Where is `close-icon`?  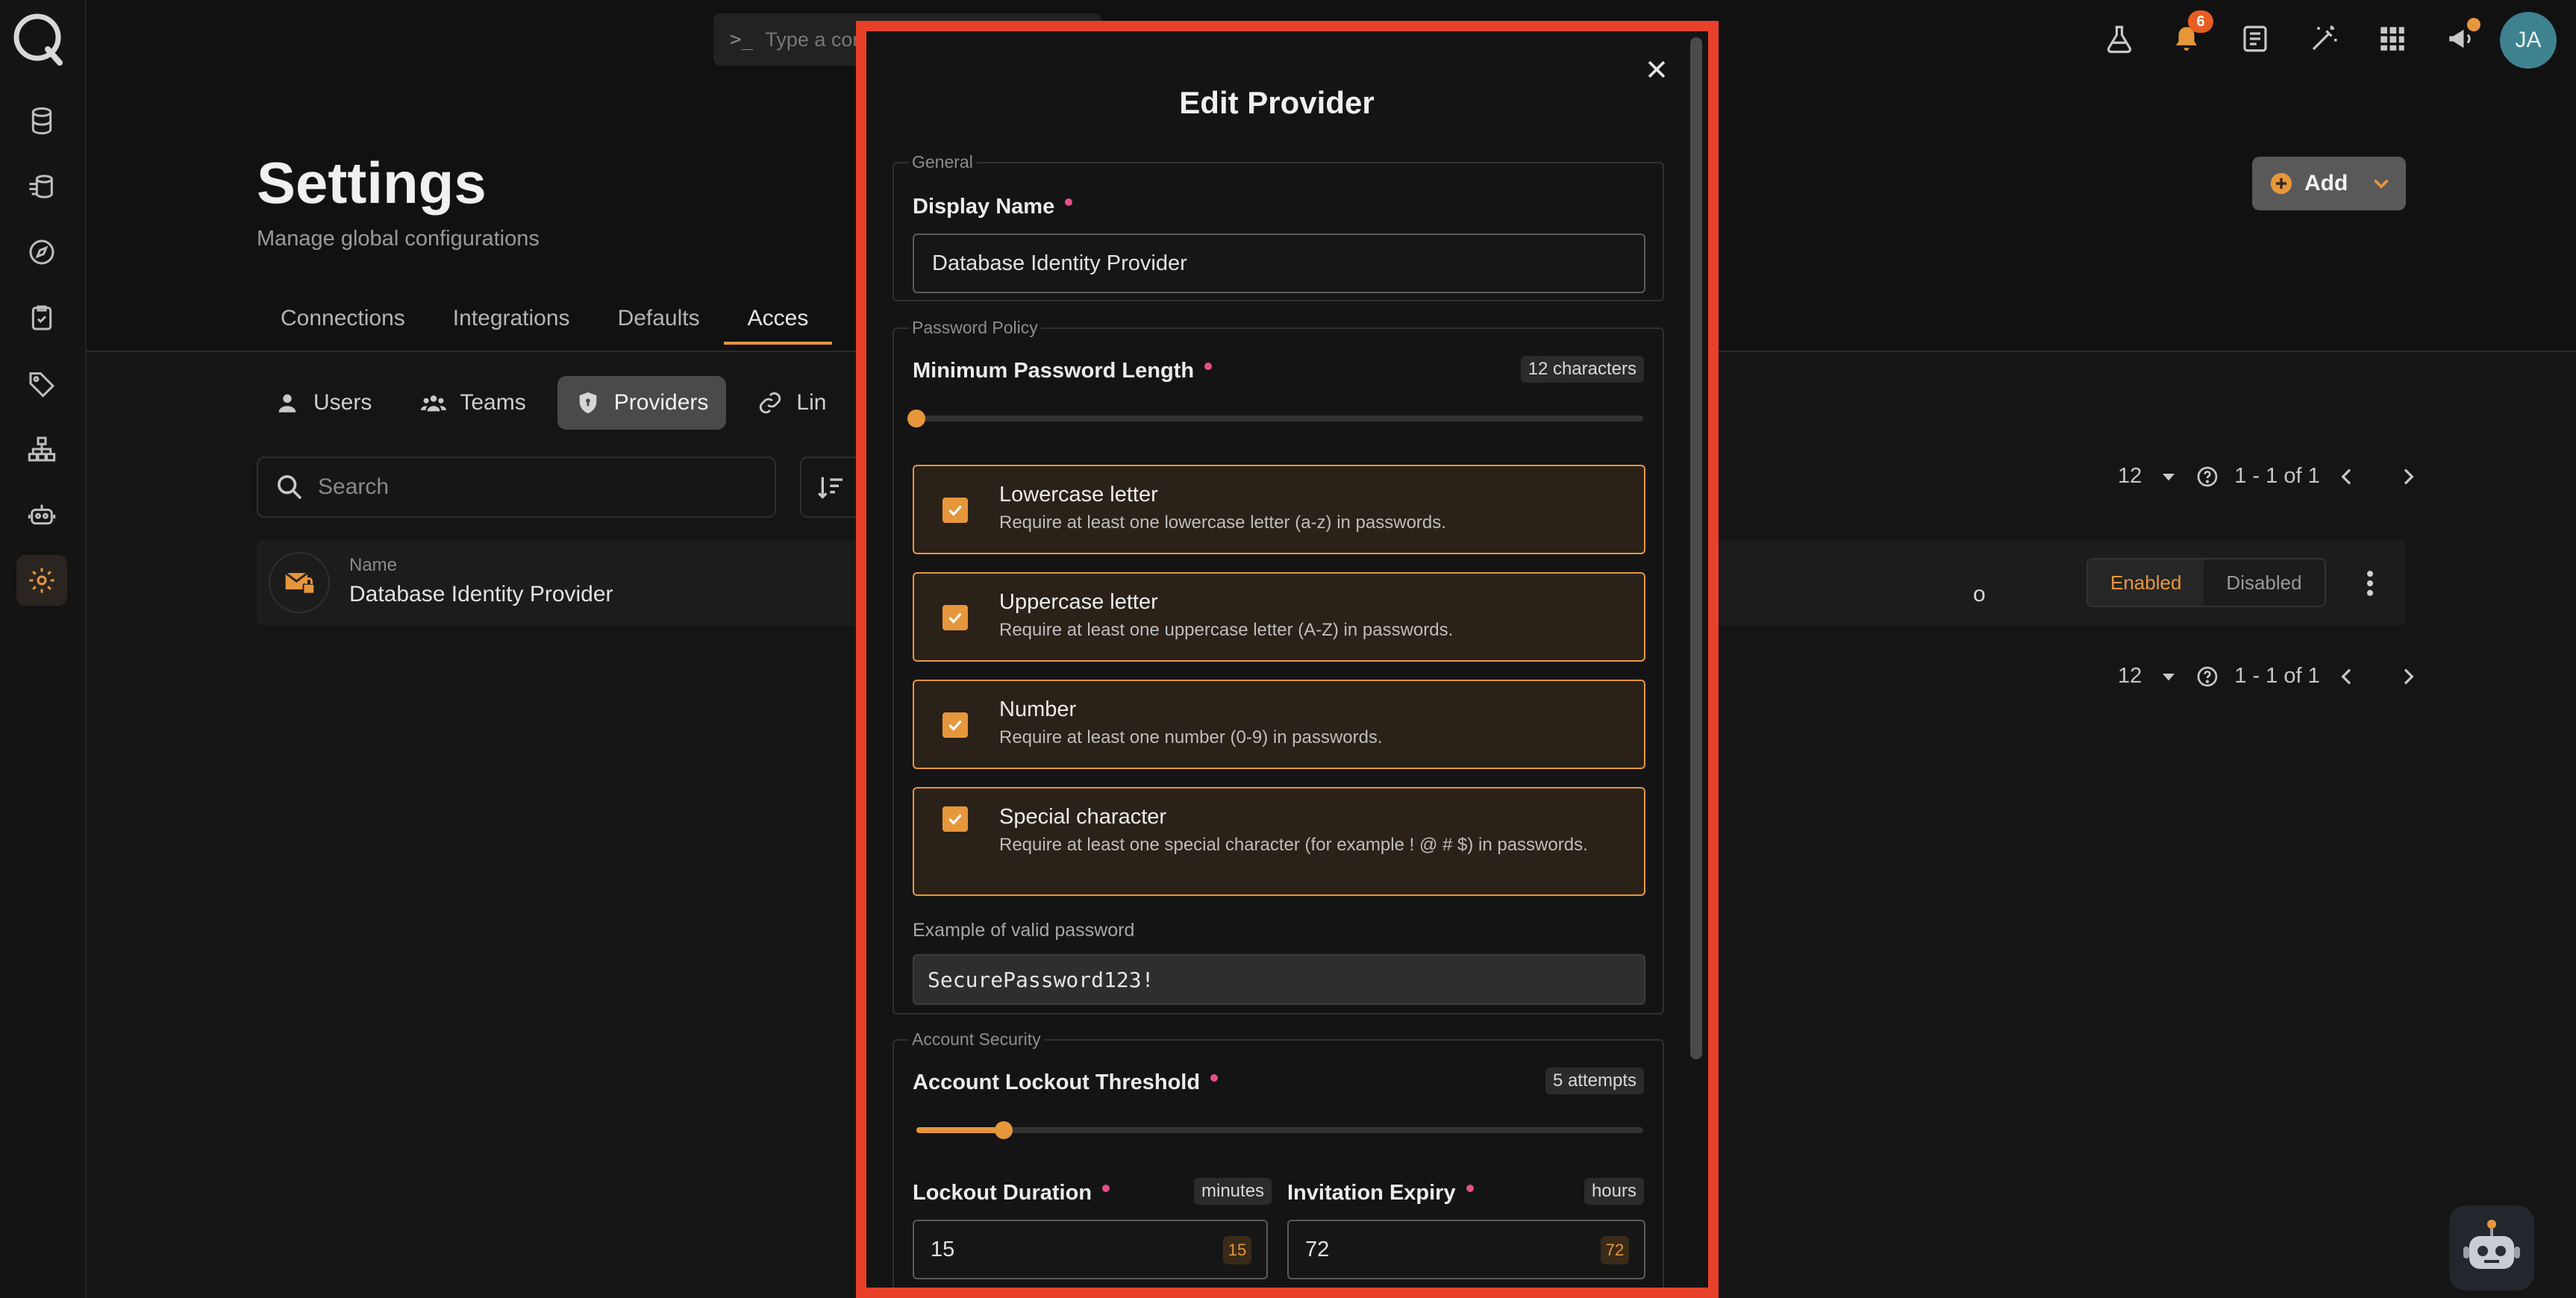 close-icon is located at coordinates (1656, 69).